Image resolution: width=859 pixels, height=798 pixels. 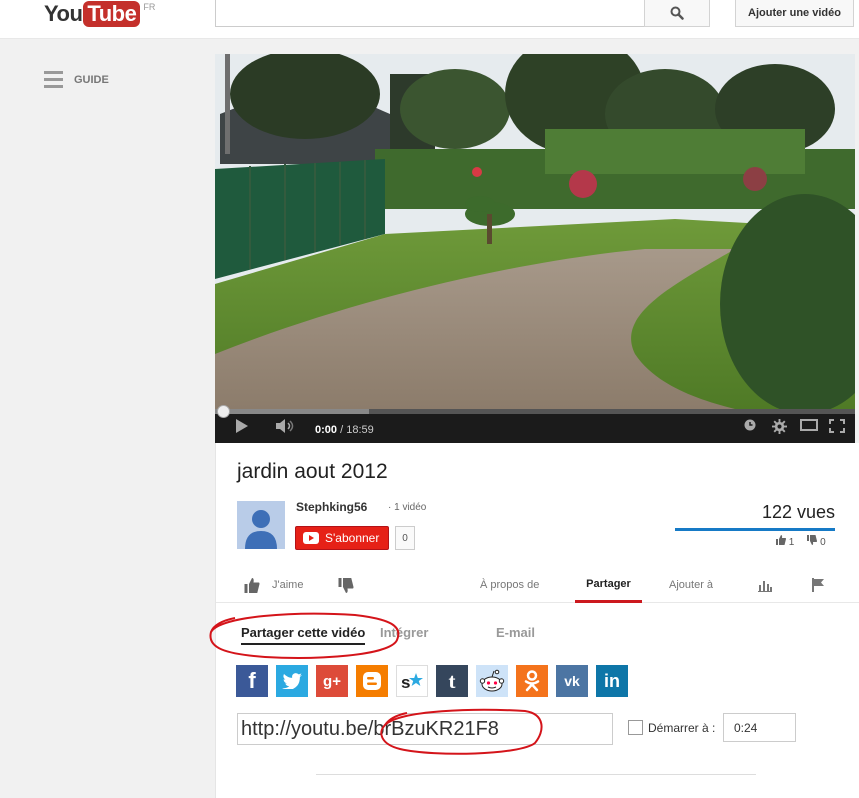 I want to click on odnoklassniki-icon, so click(x=532, y=681).